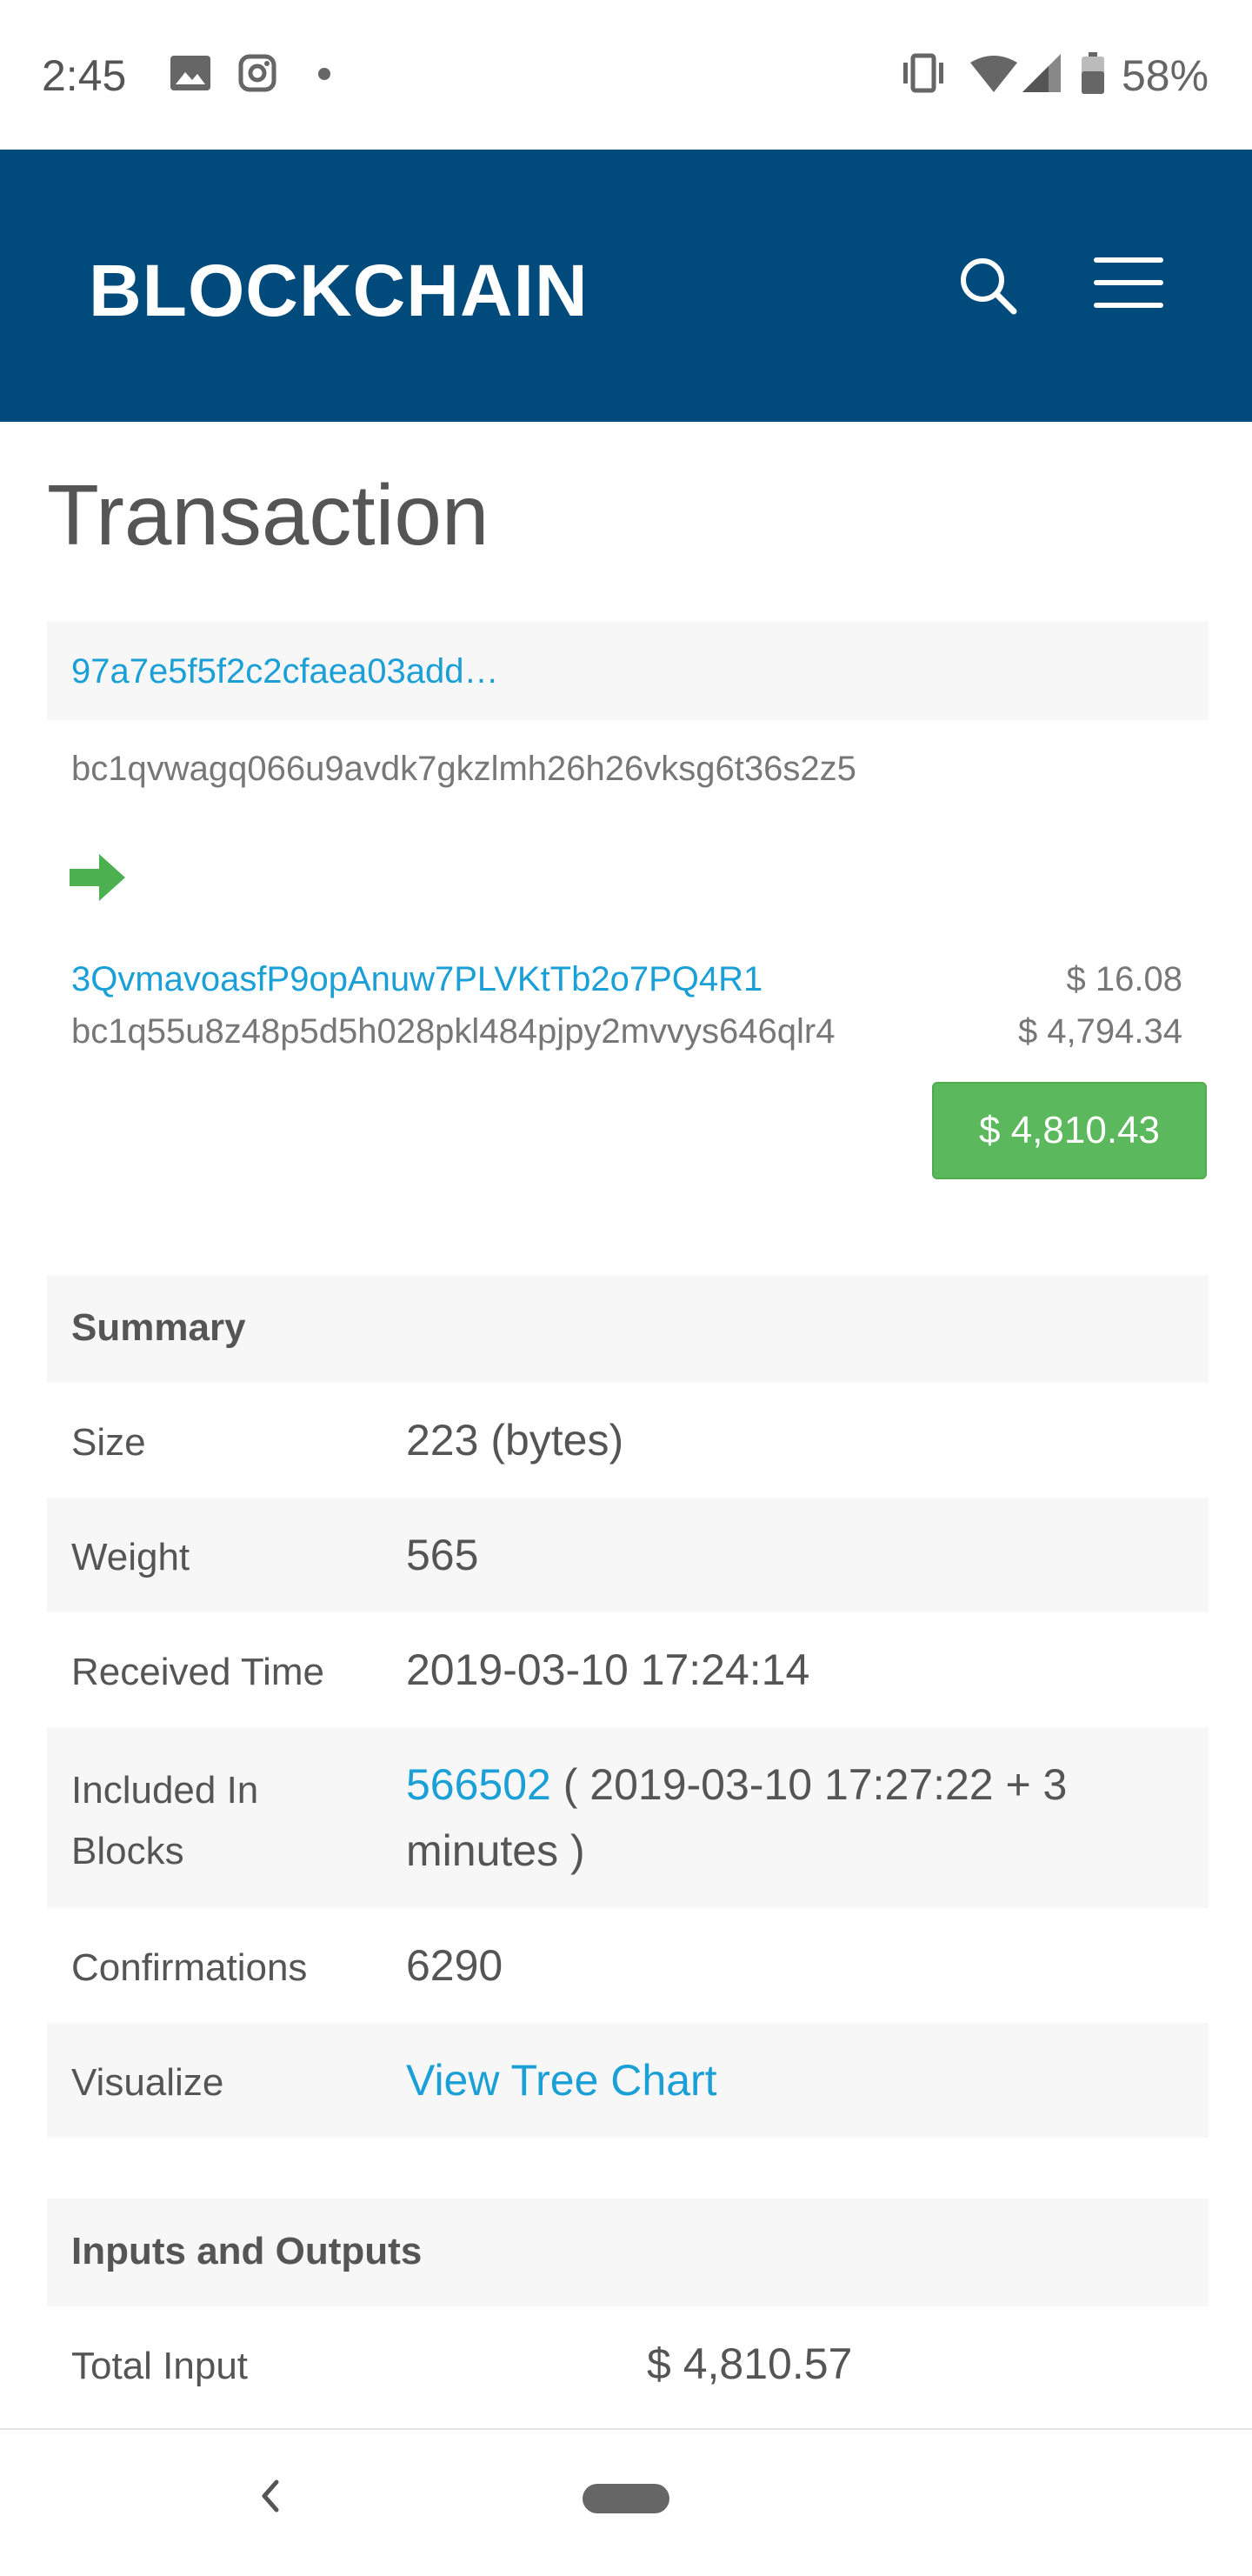 The height and width of the screenshot is (2576, 1252). I want to click on confirmations-value: 6290, so click(454, 1965).